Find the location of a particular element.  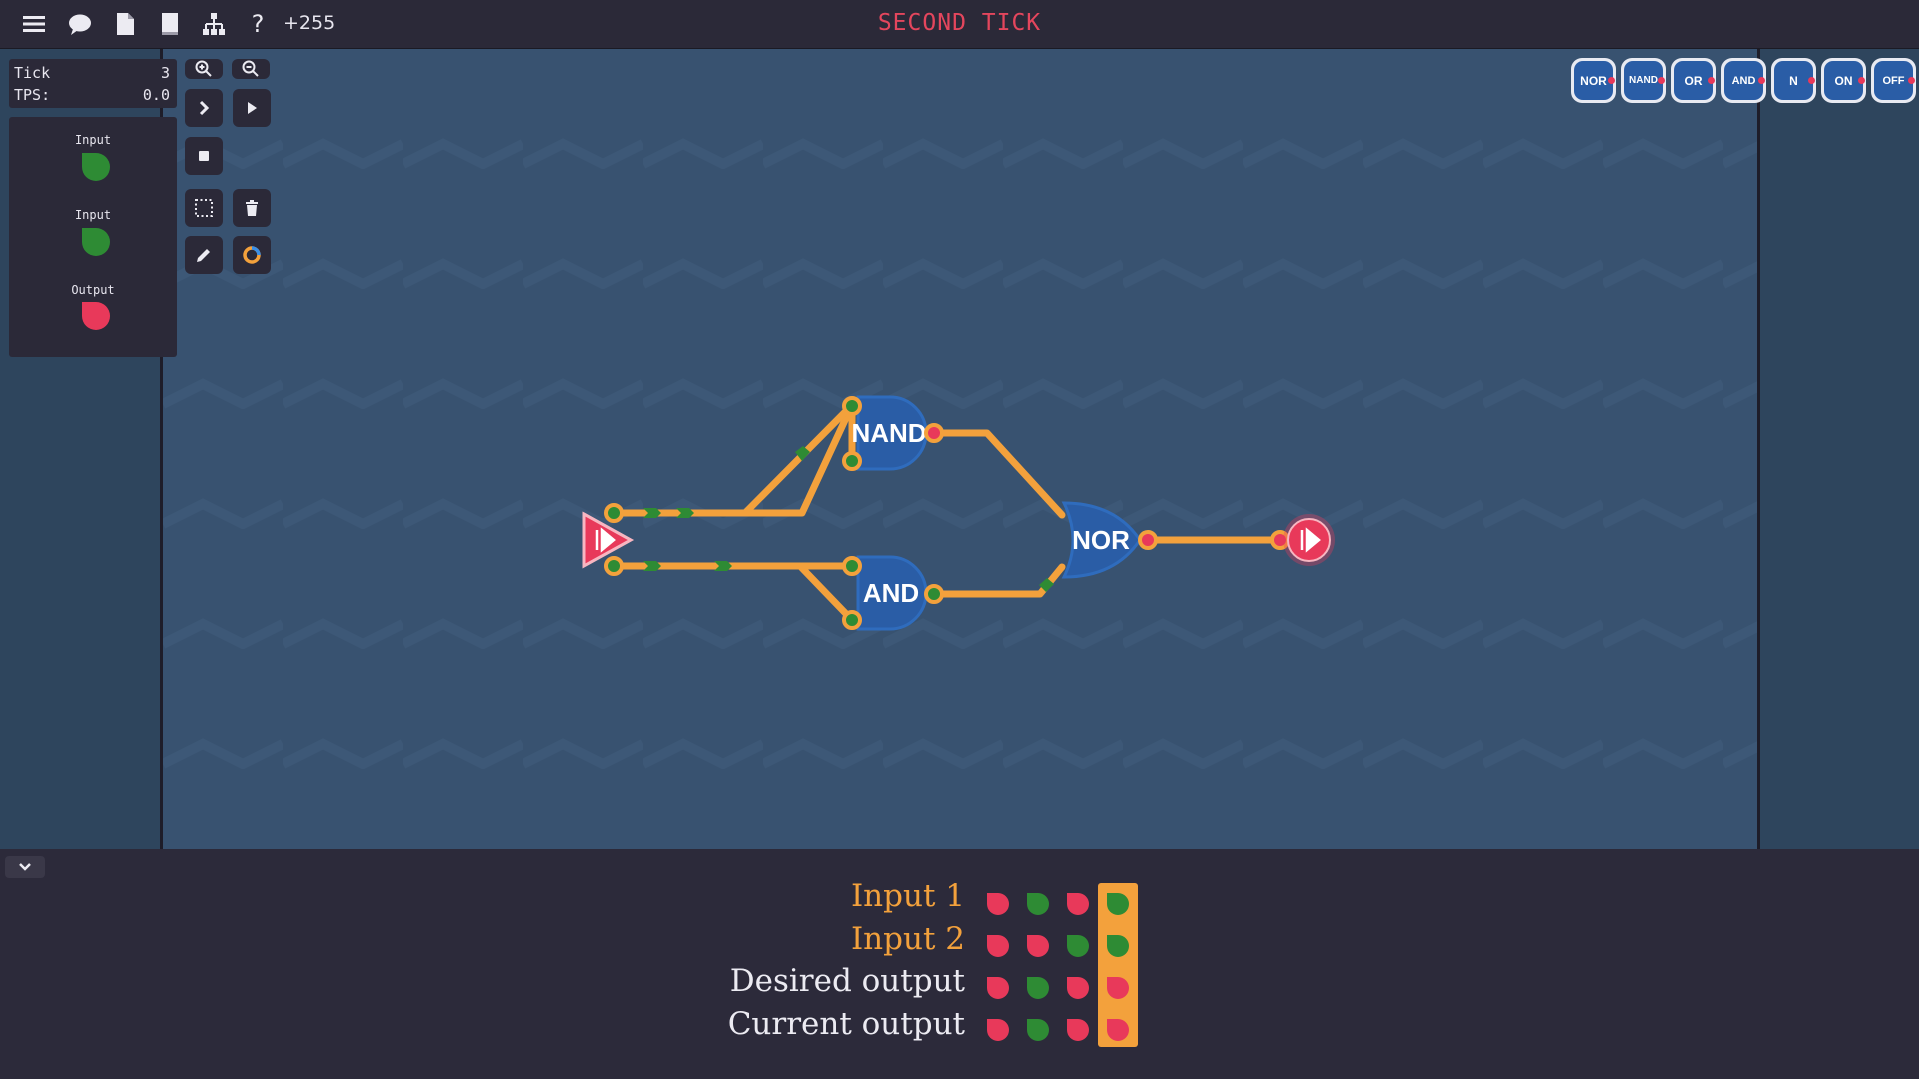

color-wheel-button is located at coordinates (252, 255).